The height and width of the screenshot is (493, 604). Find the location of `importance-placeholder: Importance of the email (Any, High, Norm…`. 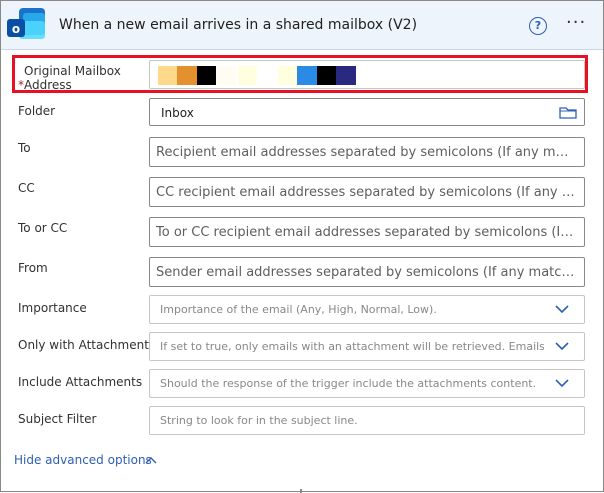

importance-placeholder: Importance of the email (Any, High, Norm… is located at coordinates (298, 309).